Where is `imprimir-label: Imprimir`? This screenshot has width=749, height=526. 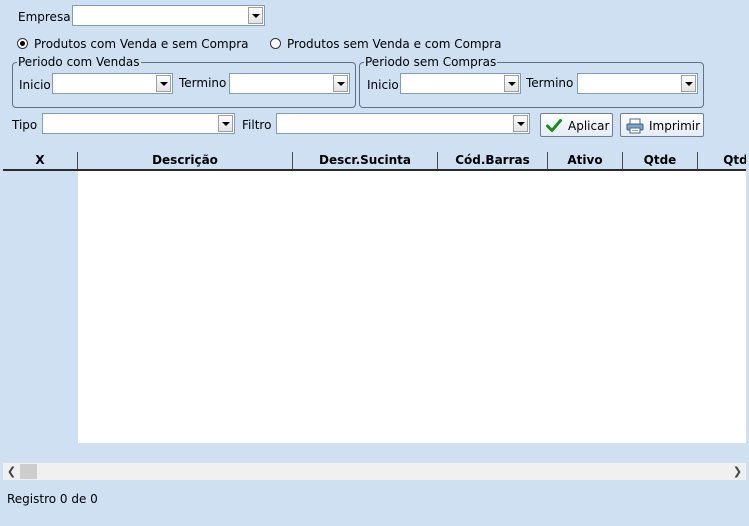
imprimir-label: Imprimir is located at coordinates (675, 126).